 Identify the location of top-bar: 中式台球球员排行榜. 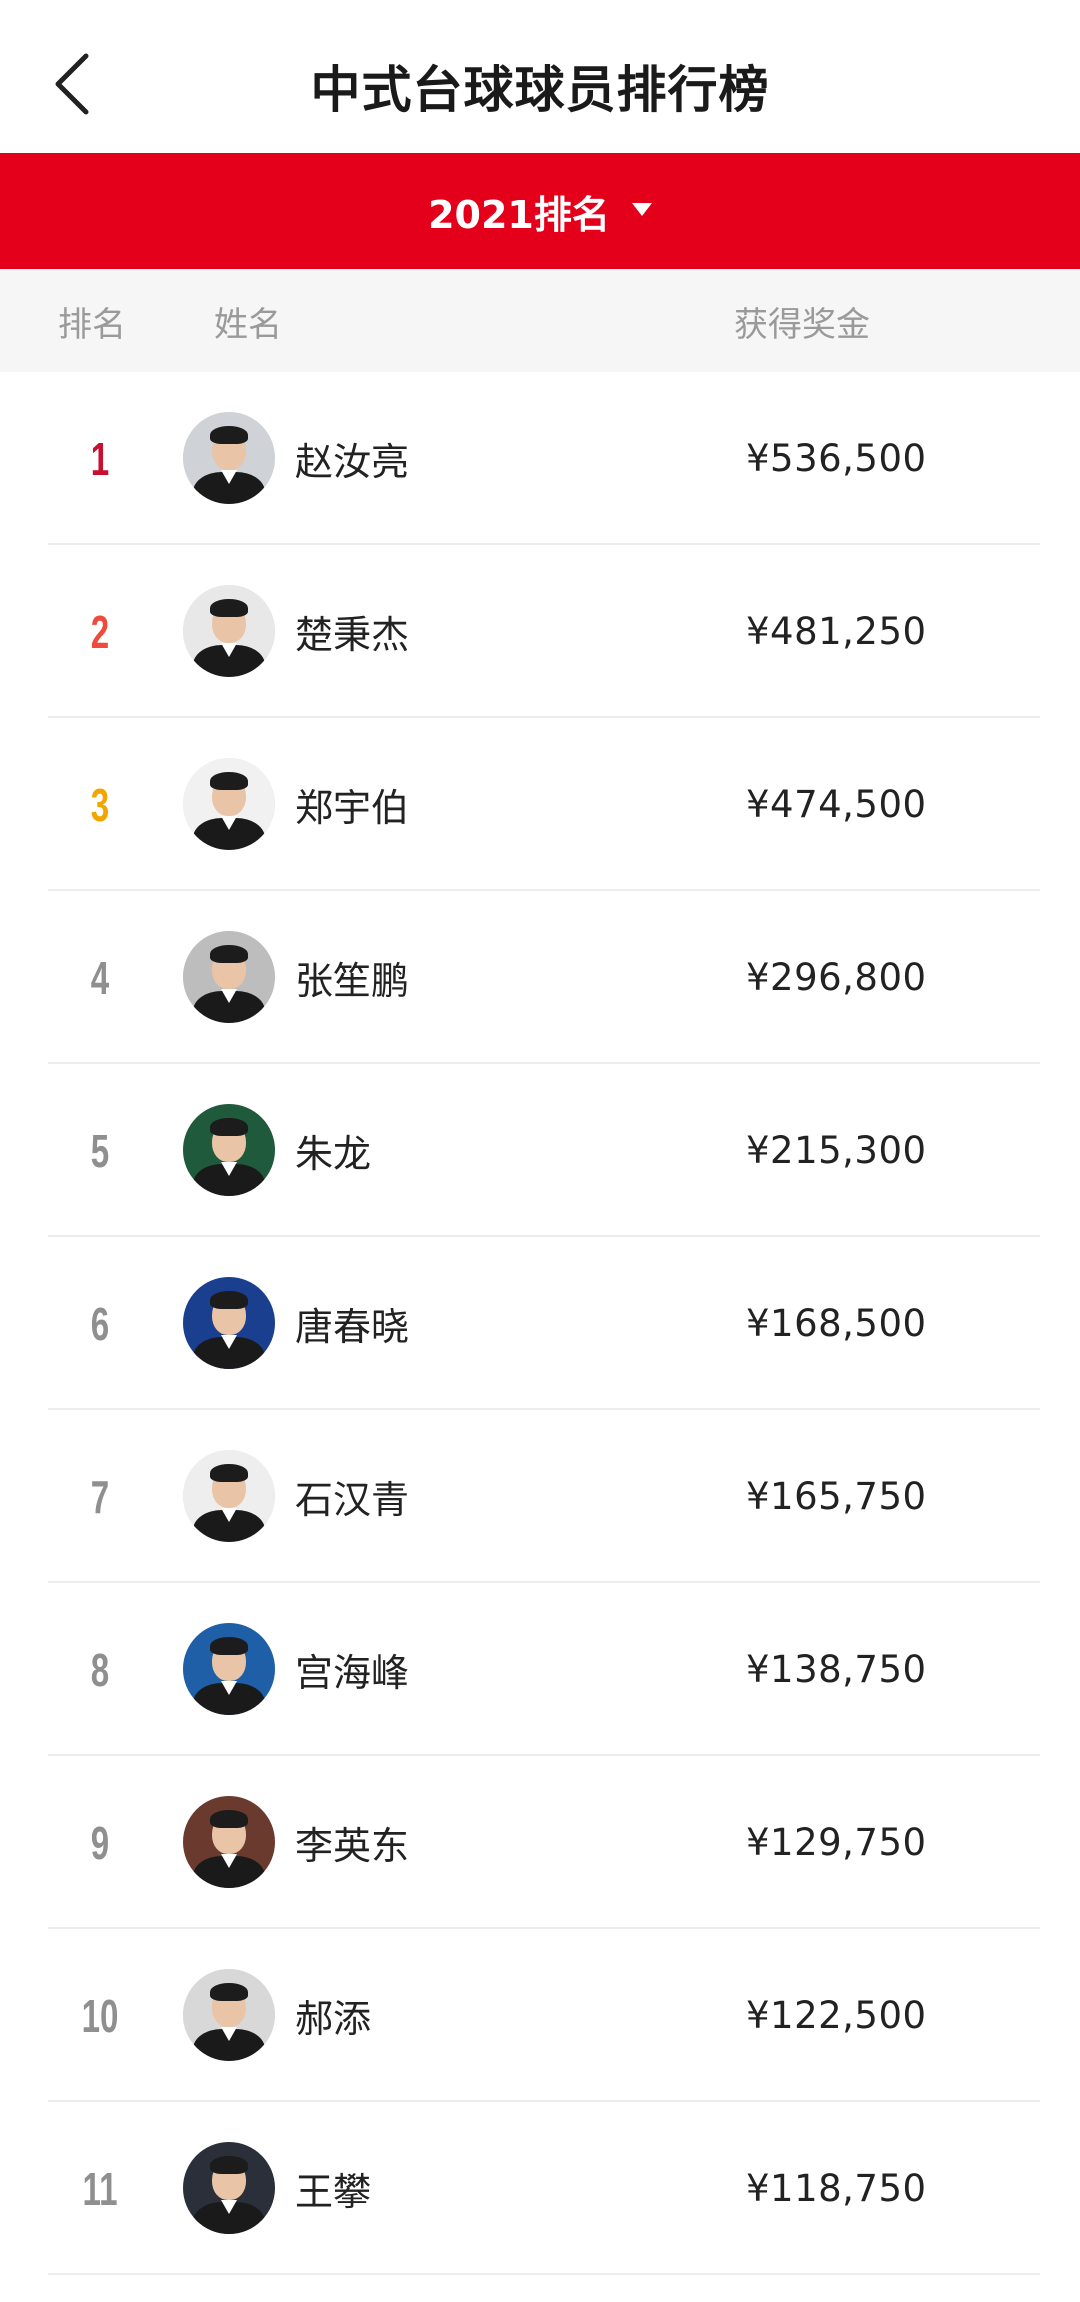
(540, 76).